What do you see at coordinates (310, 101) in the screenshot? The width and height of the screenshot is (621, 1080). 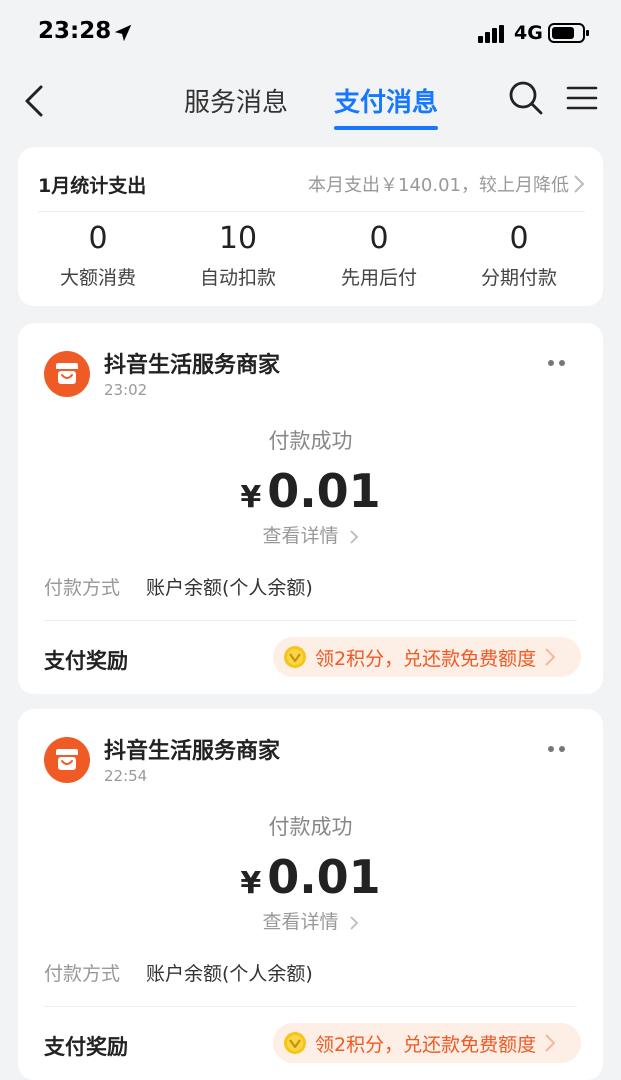 I see `top-nav: 服务消息 支付消息` at bounding box center [310, 101].